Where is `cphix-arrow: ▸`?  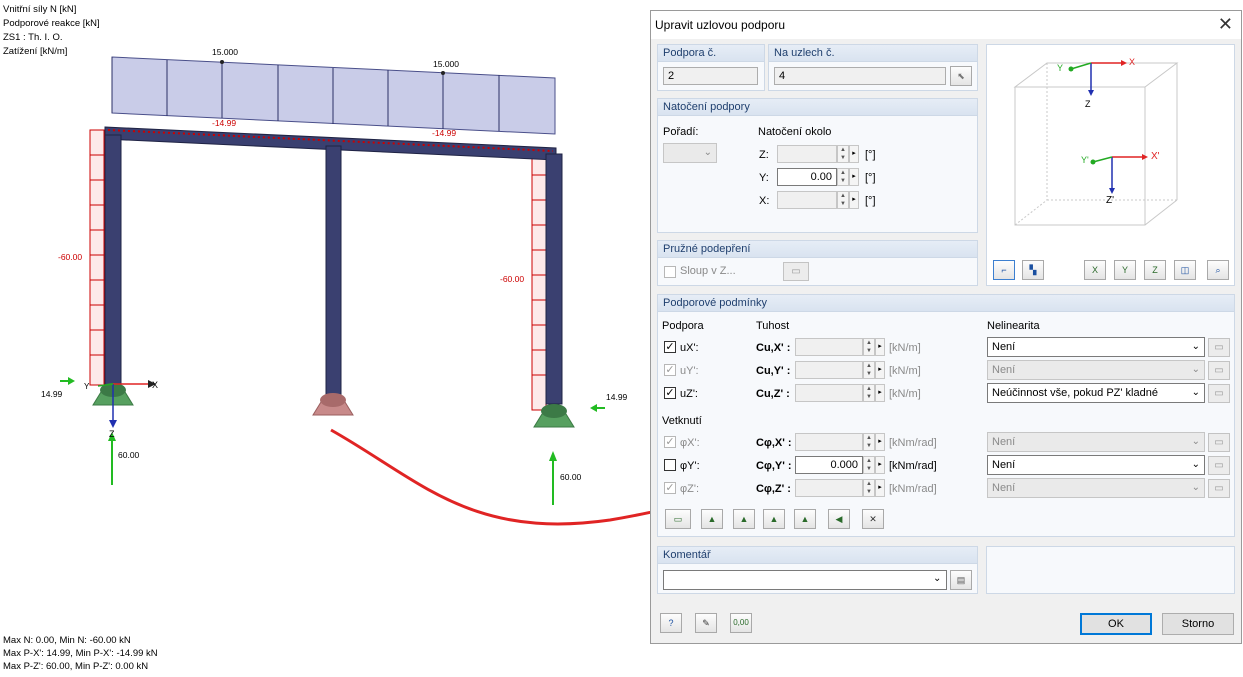
cphix-arrow: ▸ is located at coordinates (880, 442).